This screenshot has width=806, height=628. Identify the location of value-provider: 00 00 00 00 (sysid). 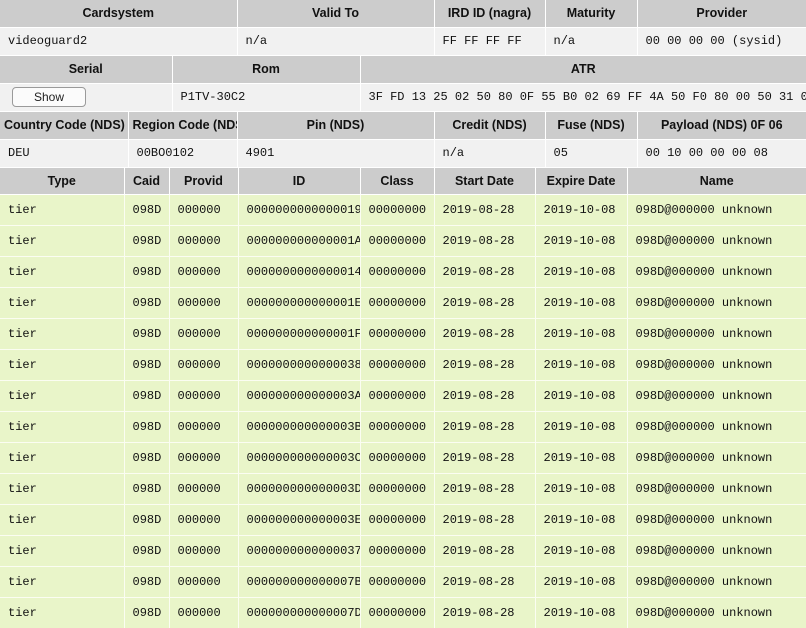
(721, 41).